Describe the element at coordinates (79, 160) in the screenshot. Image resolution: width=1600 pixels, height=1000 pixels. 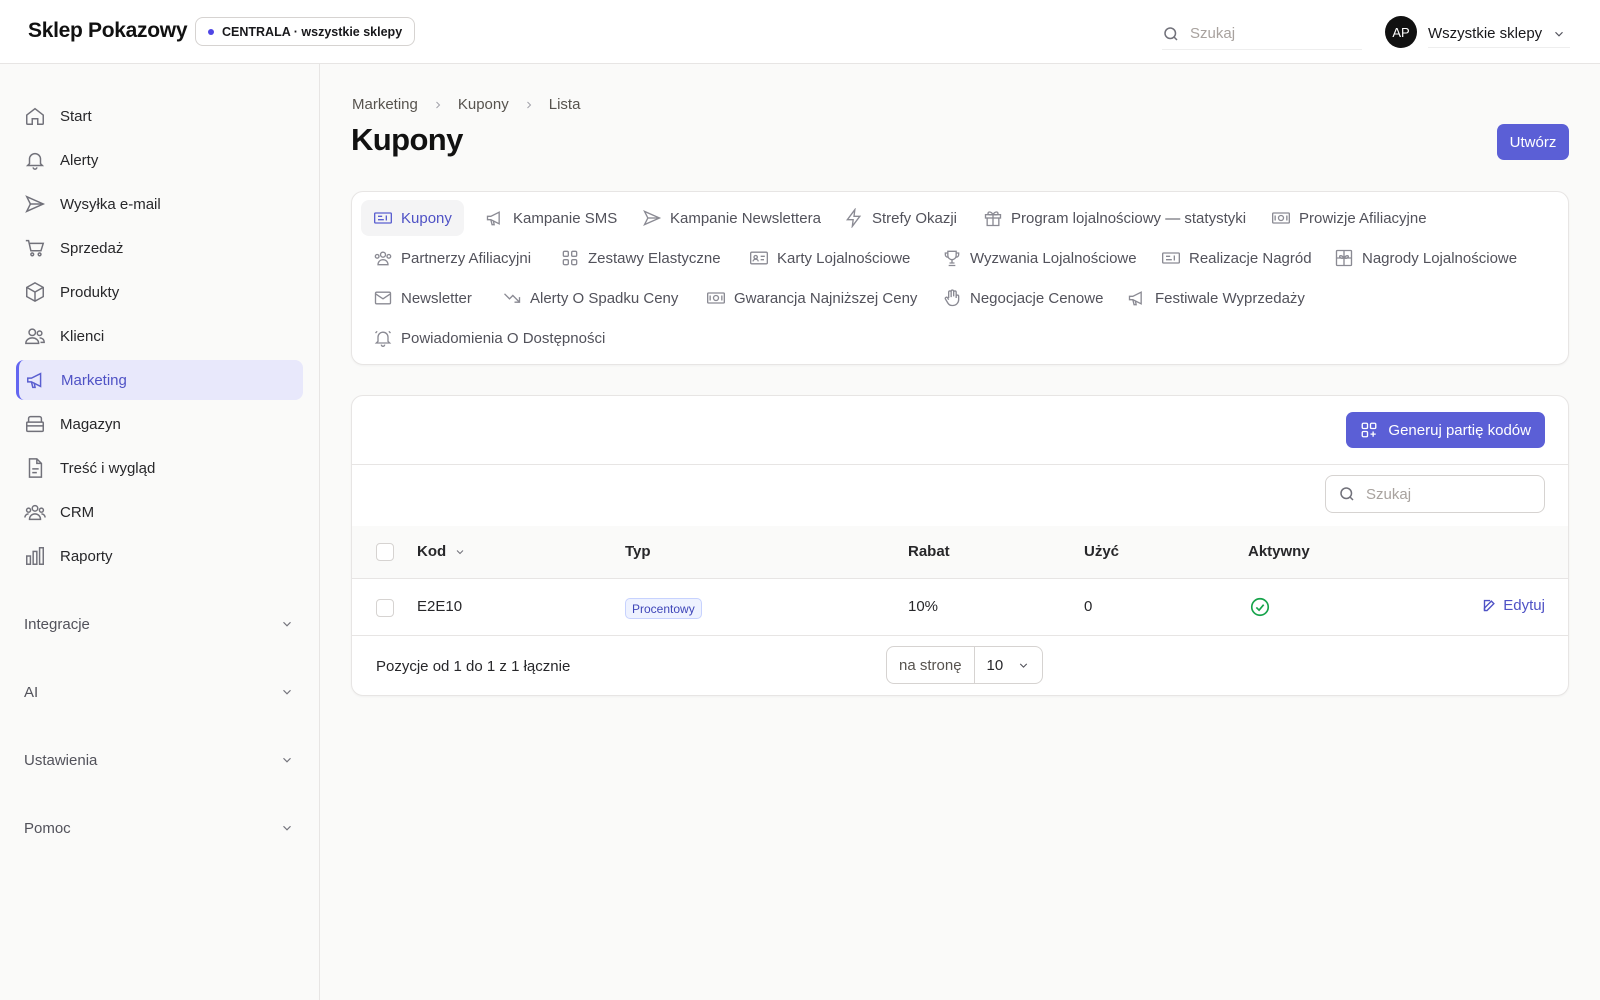
I see `sidebar-item-label: Alerty` at that location.